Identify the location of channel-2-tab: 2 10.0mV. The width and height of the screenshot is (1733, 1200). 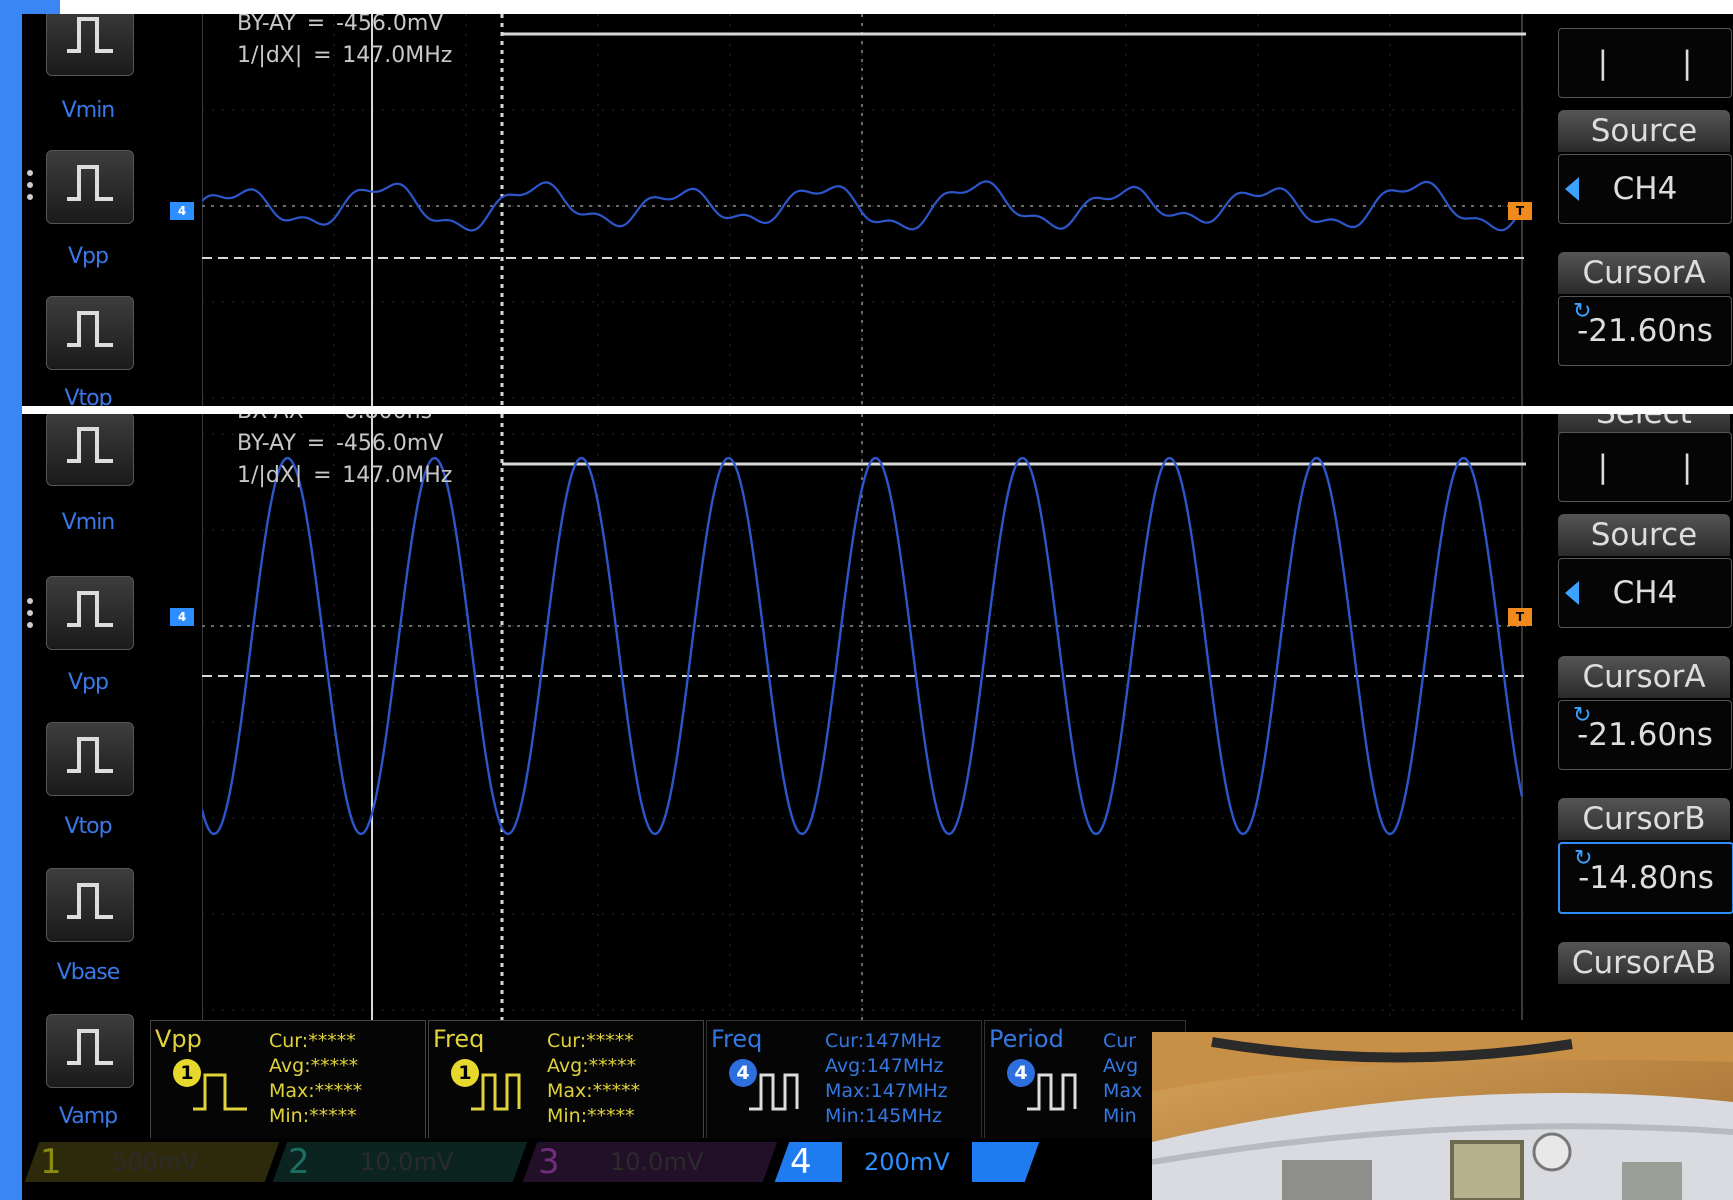
(400, 1162).